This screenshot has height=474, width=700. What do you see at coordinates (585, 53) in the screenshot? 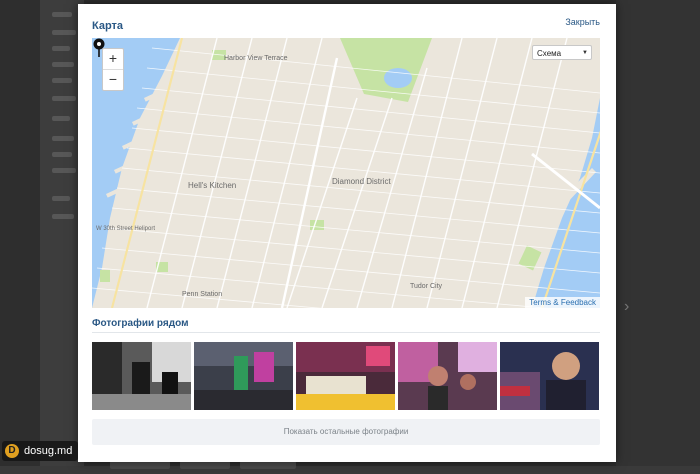
I see `chevron-down-icon: ▼` at bounding box center [585, 53].